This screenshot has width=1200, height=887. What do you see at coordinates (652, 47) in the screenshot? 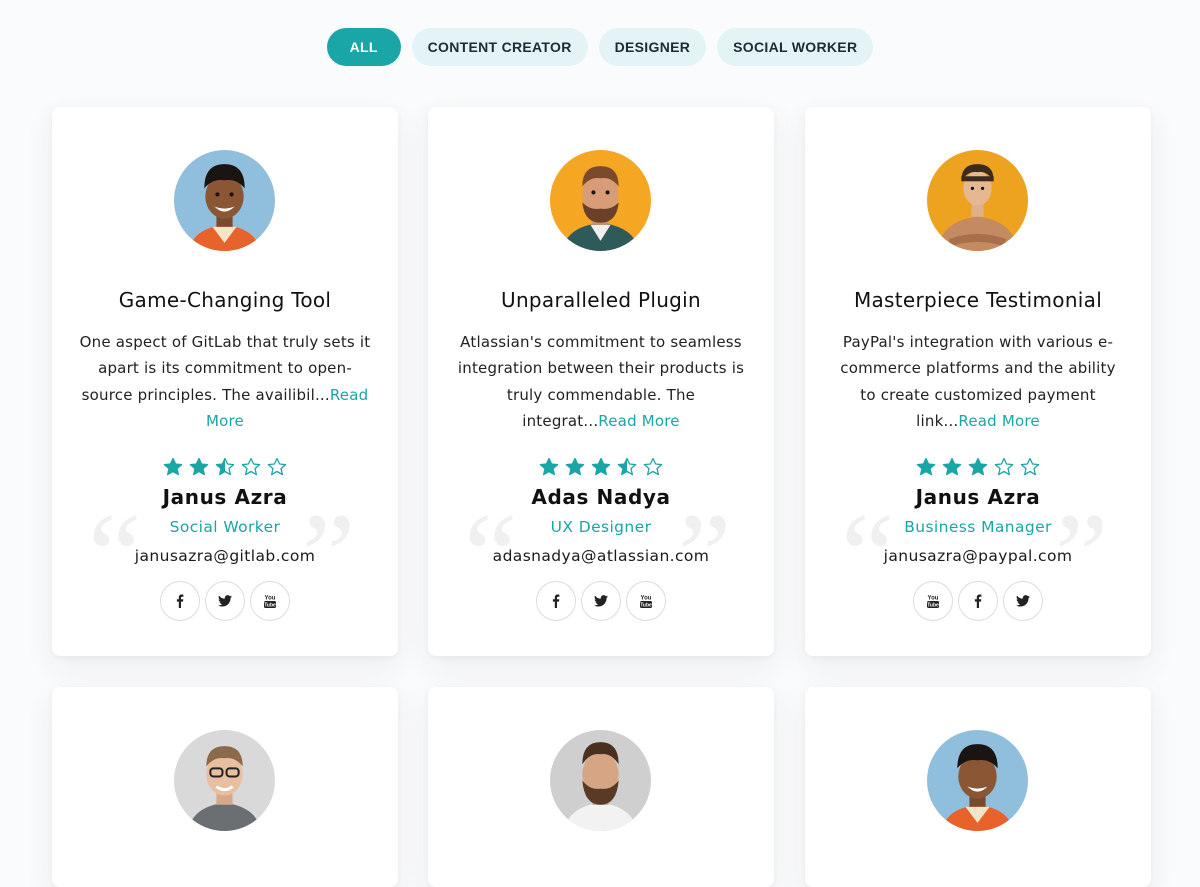
I see `filter-designer: DESIGNER` at bounding box center [652, 47].